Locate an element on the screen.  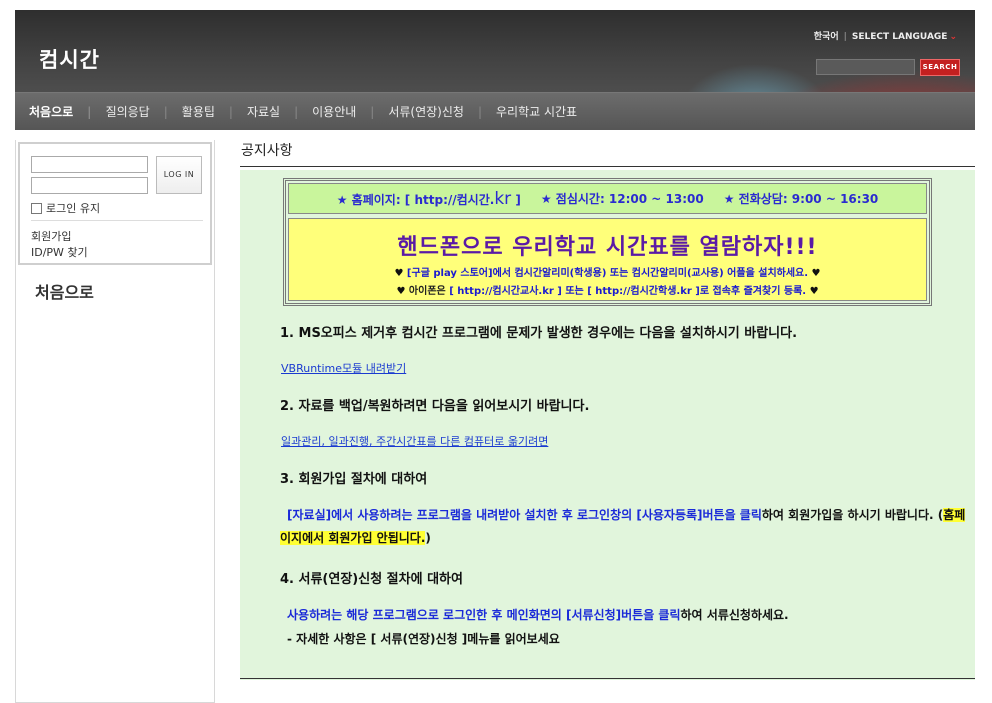
nav-item-qna: 질의응답 | is located at coordinates (144, 111).